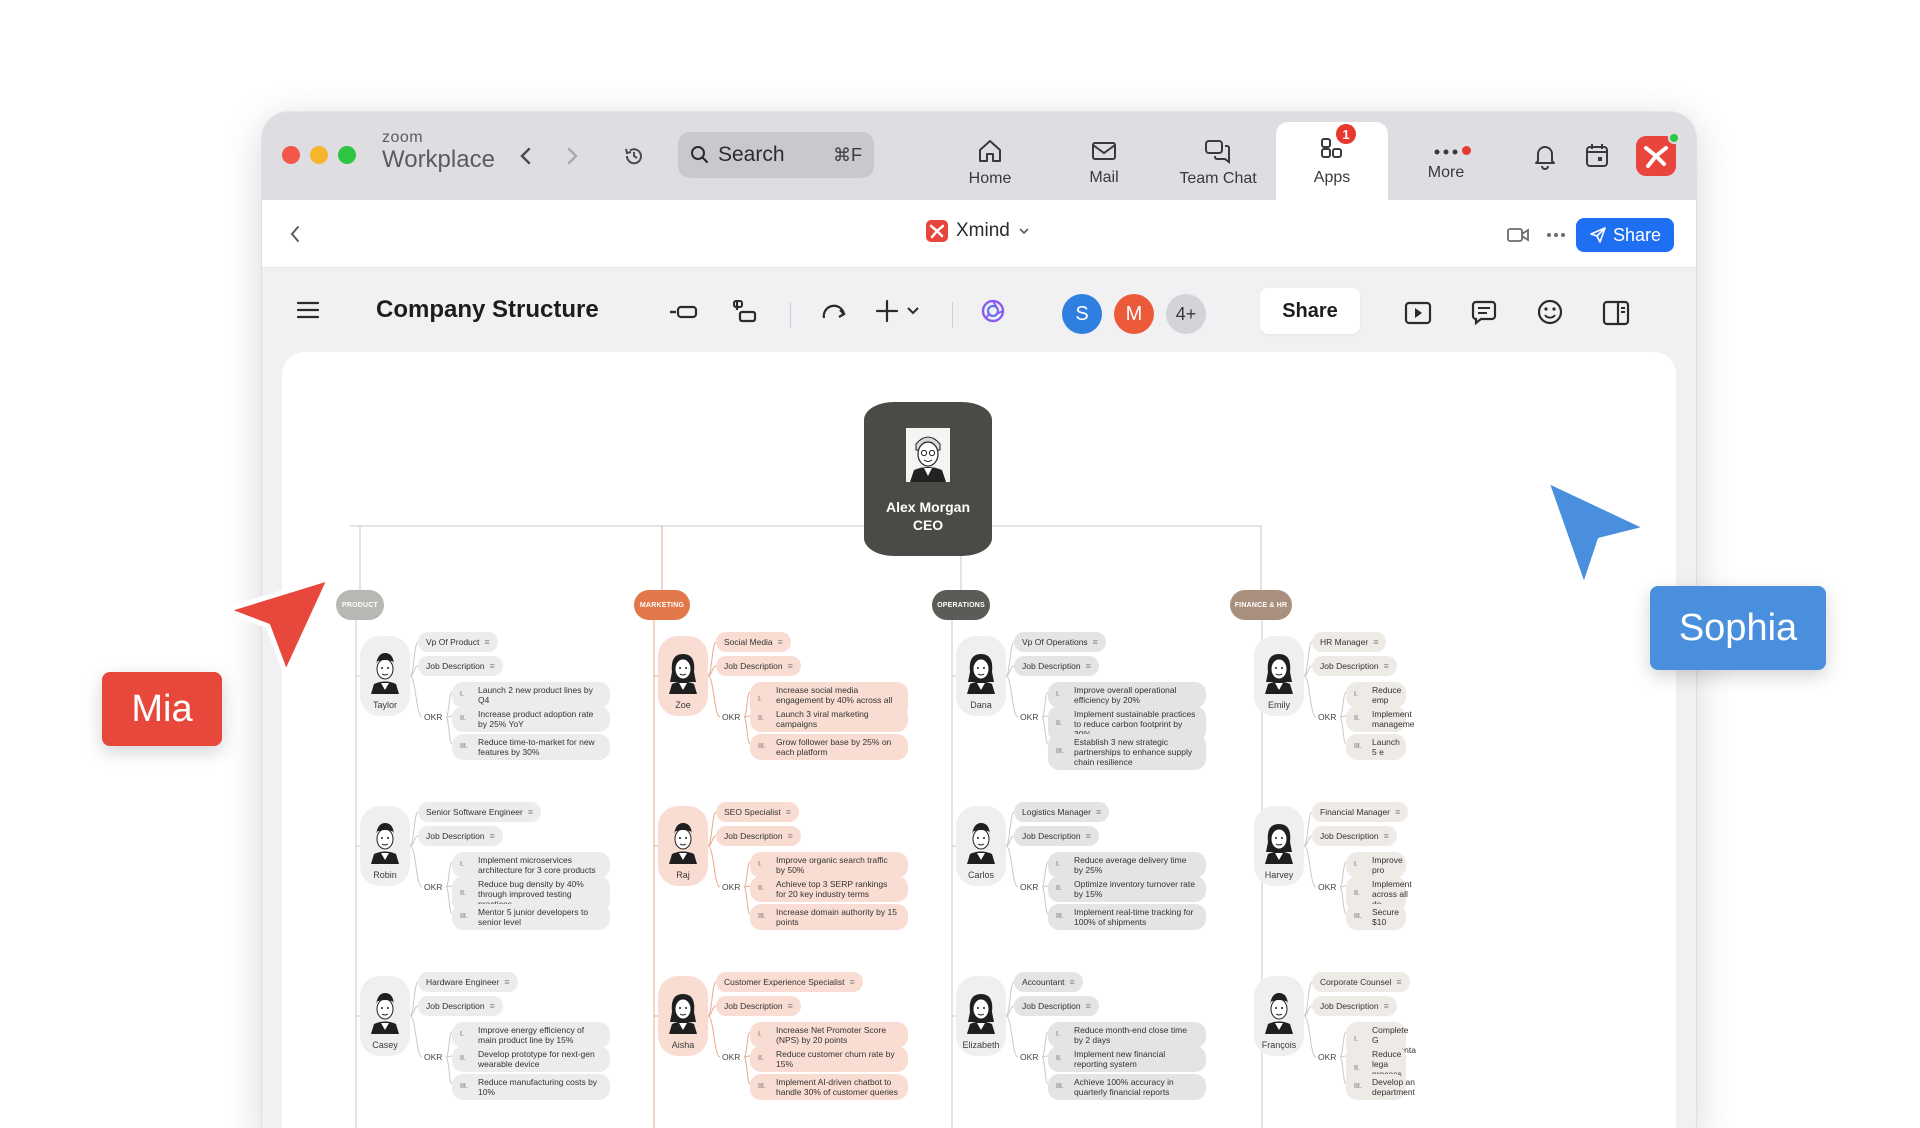 The width and height of the screenshot is (1920, 1128). Describe the element at coordinates (1550, 312) in the screenshot. I see `emoji-icon` at that location.